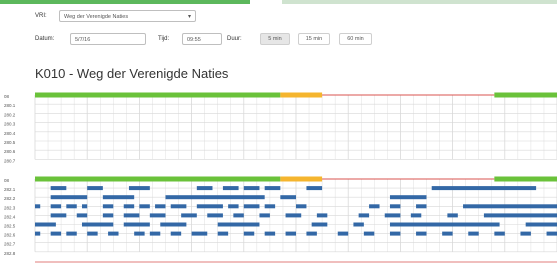  What do you see at coordinates (10, 124) in the screenshot?
I see `top-panel-row-label: 280.3` at bounding box center [10, 124].